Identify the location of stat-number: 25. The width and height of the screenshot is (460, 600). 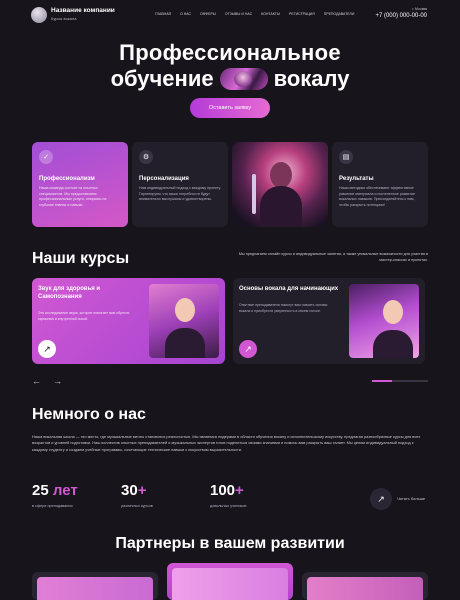
(40, 490).